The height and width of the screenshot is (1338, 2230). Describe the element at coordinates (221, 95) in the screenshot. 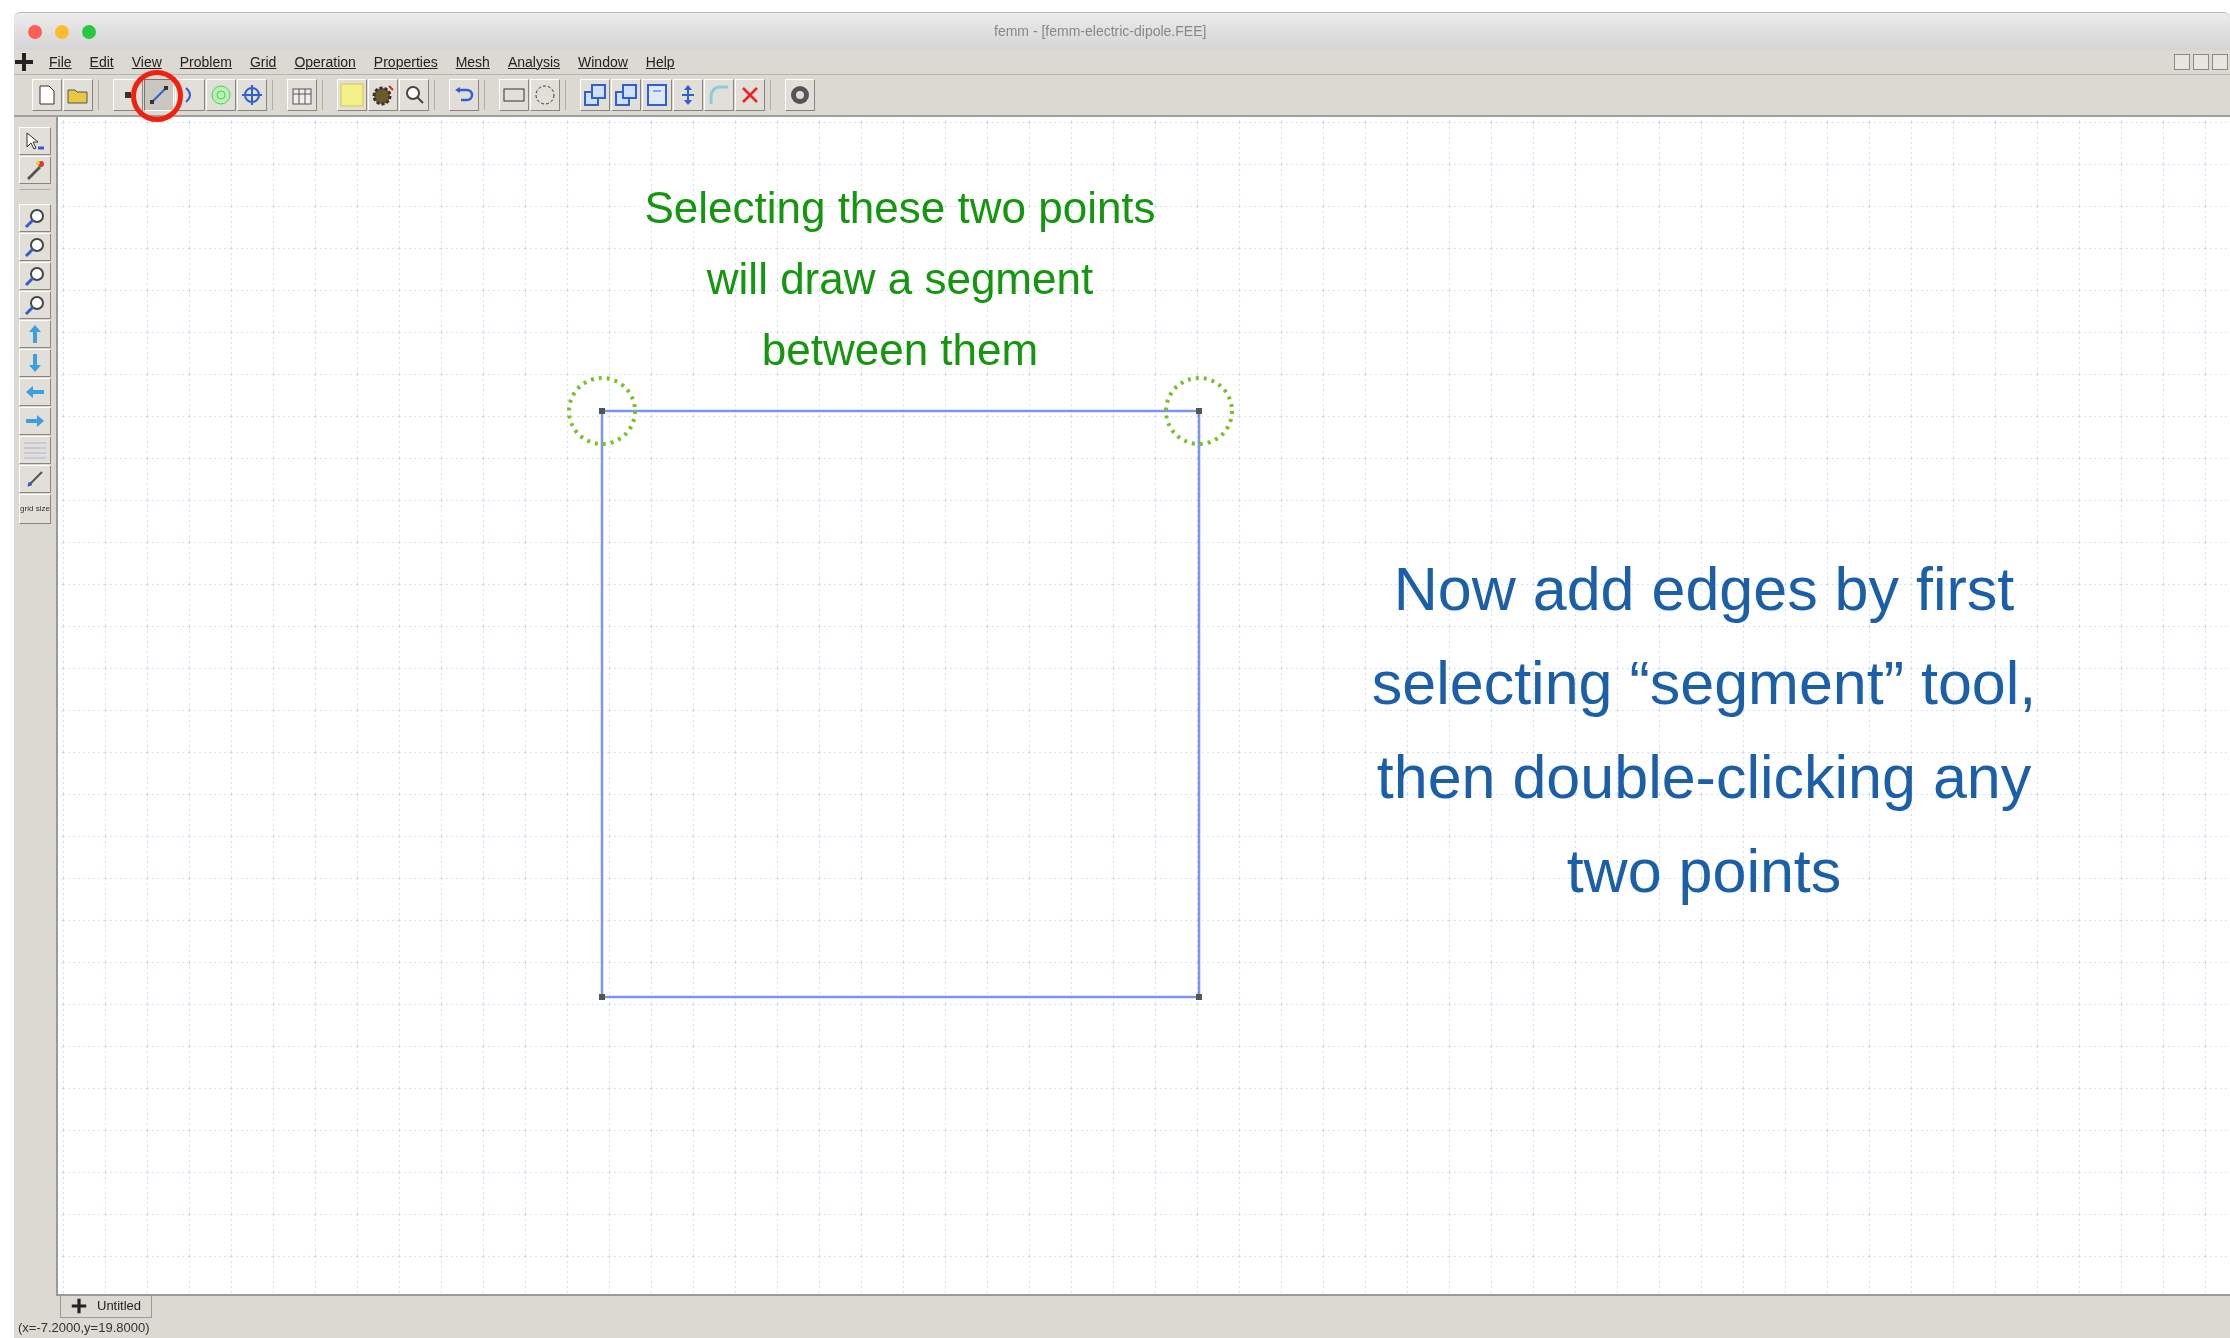

I see `circle-target-icon` at that location.